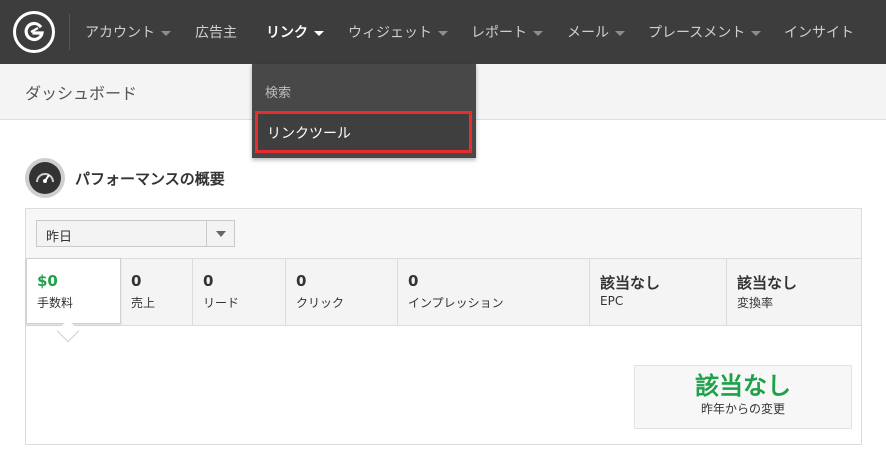 The height and width of the screenshot is (450, 886). I want to click on metric-tab-sales: 0 売上, so click(157, 292).